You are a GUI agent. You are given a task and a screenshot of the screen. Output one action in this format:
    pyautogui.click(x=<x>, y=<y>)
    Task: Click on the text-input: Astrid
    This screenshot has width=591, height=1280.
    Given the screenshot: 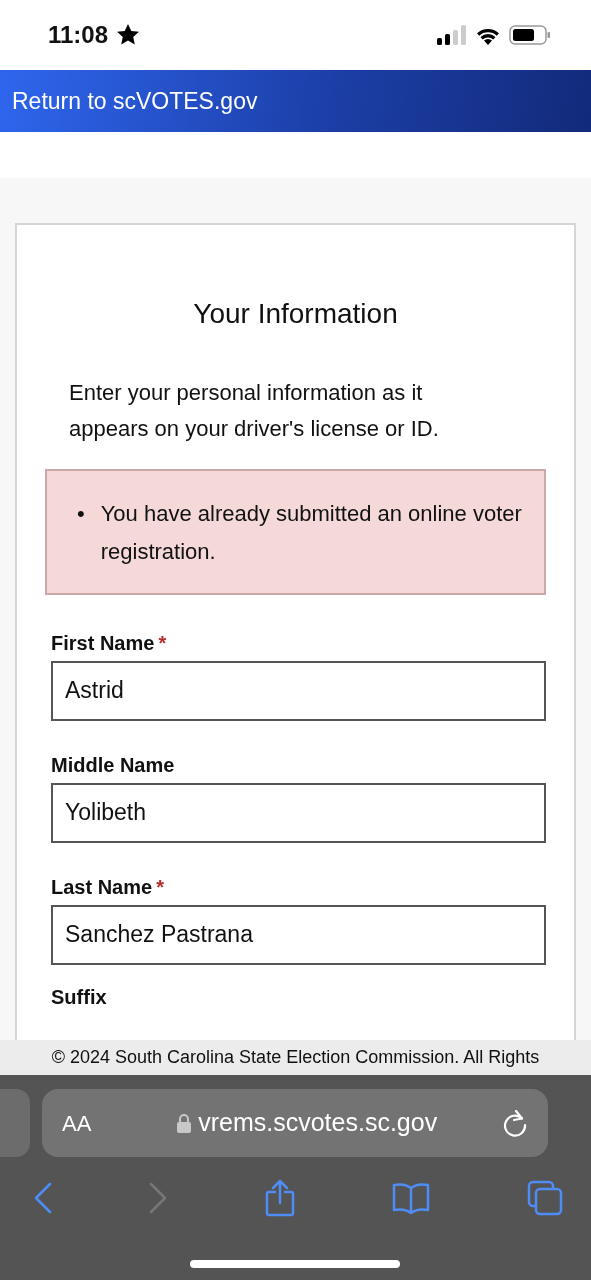 What is the action you would take?
    pyautogui.click(x=298, y=690)
    